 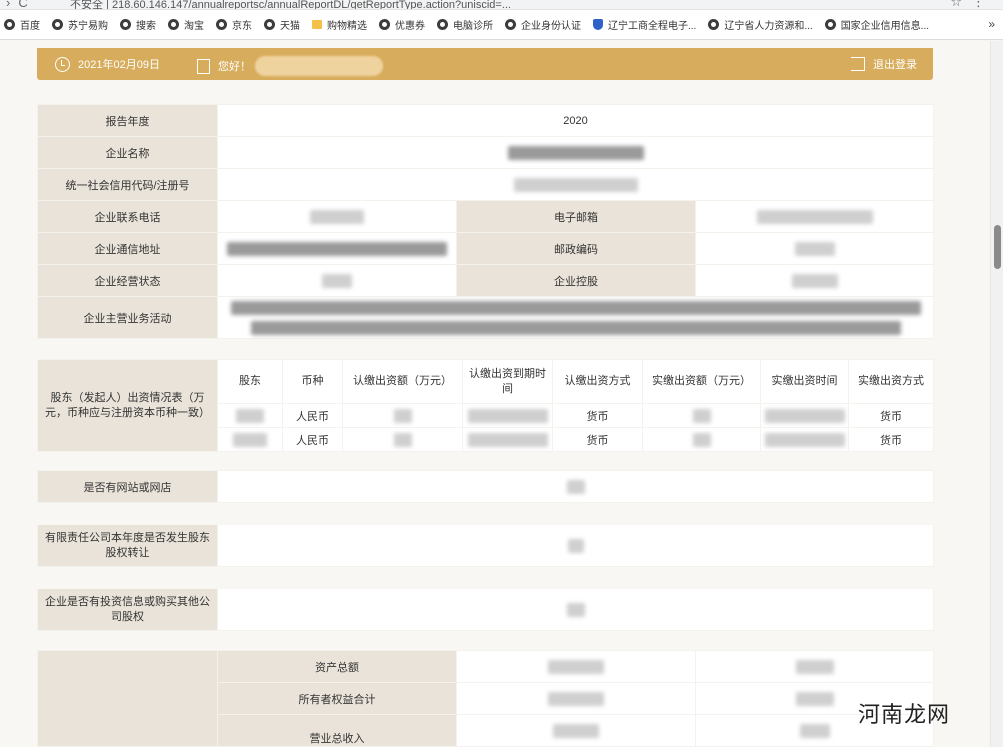 I want to click on shareholder-section-label: 股东（发起人）出资情况表（万元，币种应与注册资本币种一致）, so click(x=127, y=405).